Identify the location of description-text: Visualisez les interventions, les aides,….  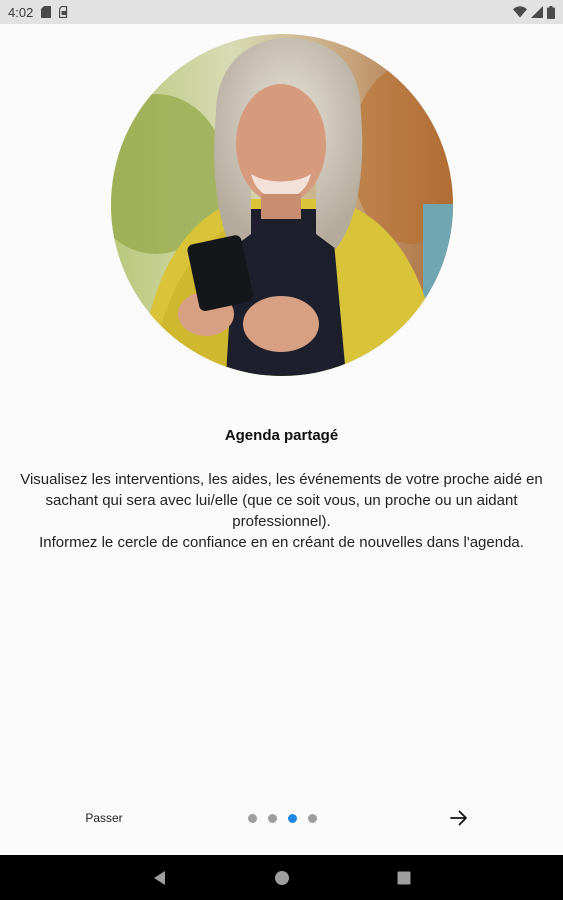
(281, 511).